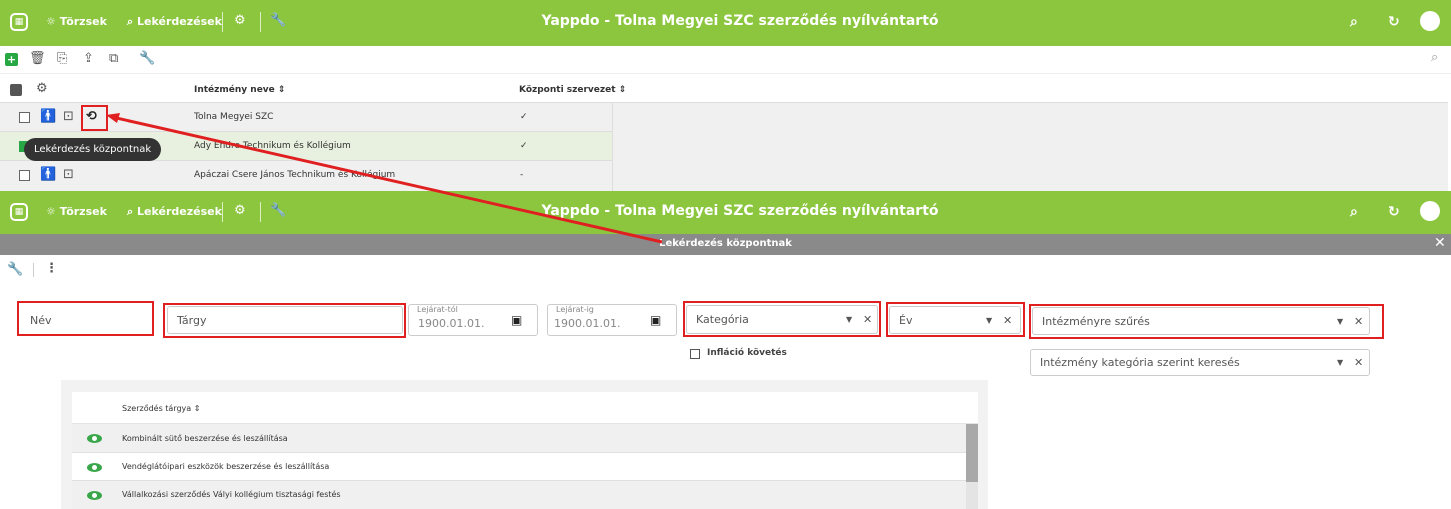  Describe the element at coordinates (387, 179) in the screenshot. I see `arrow-line` at that location.